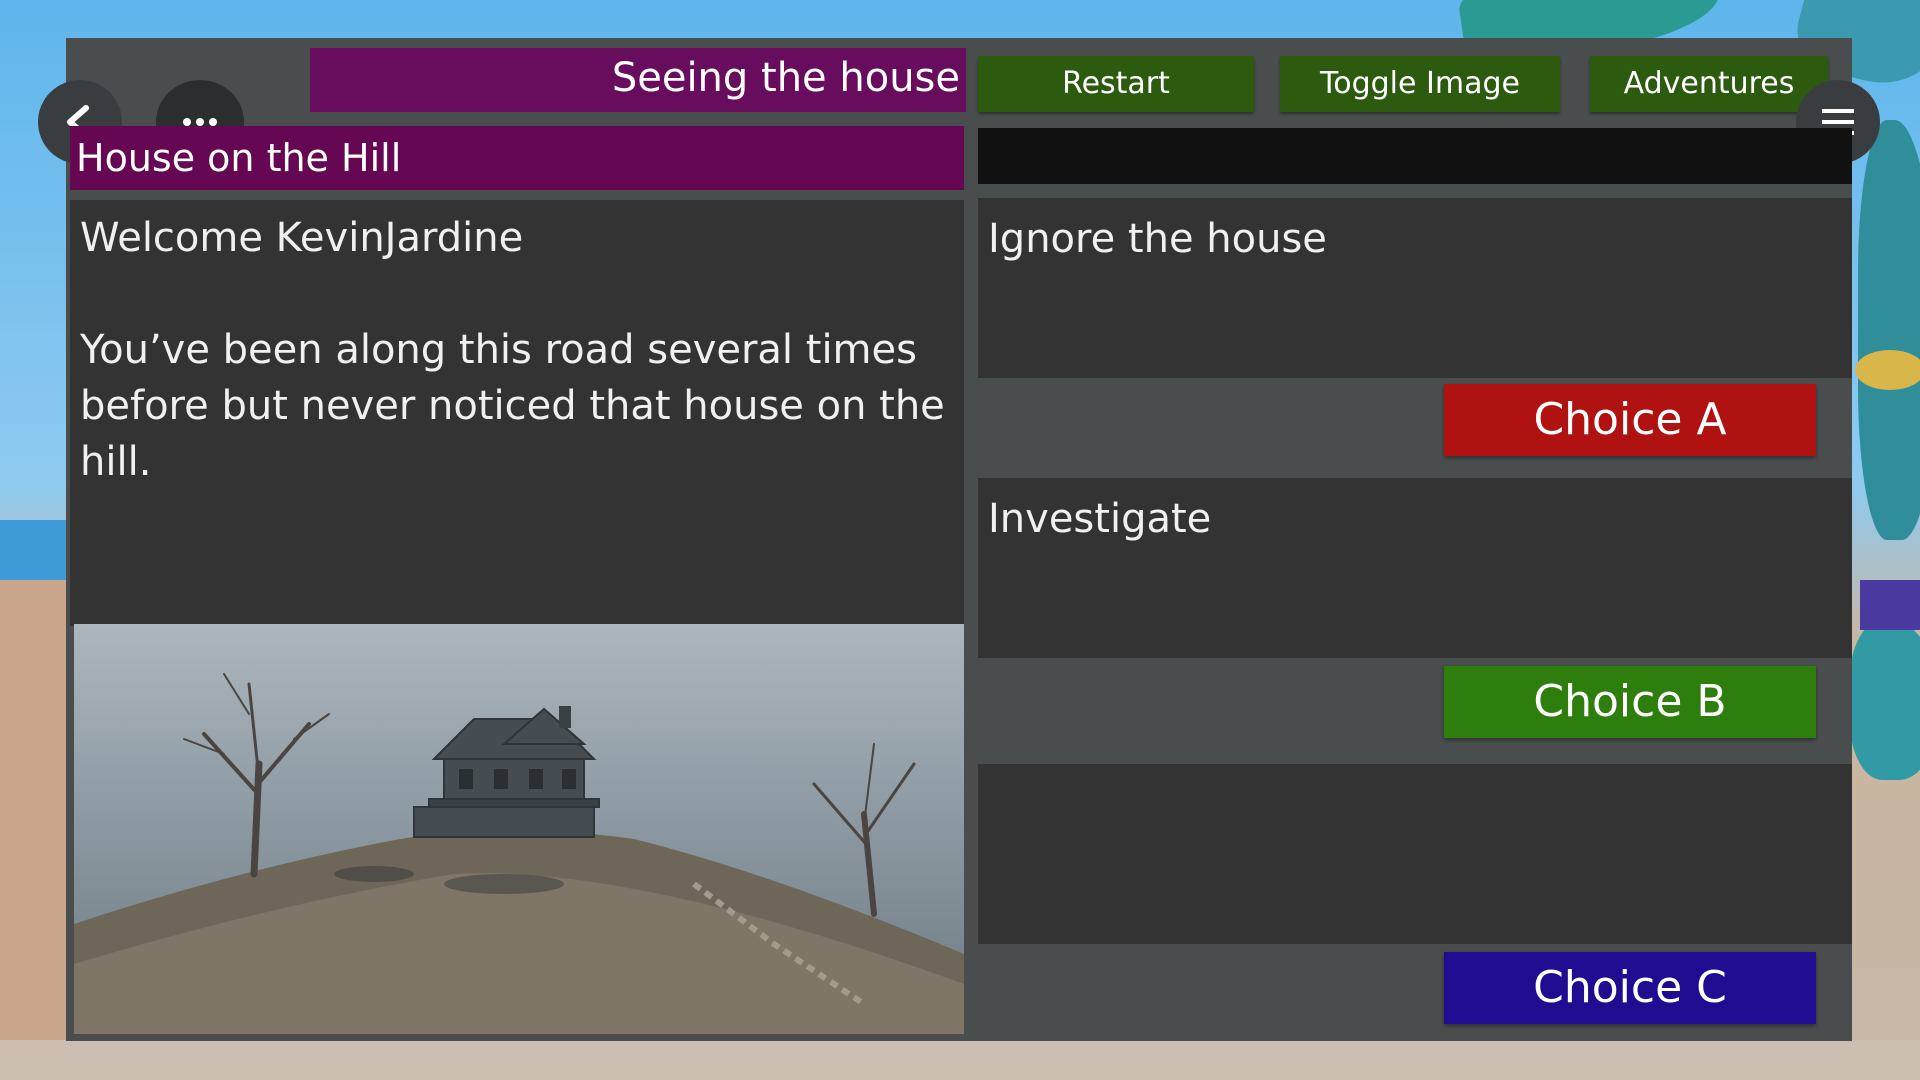 This screenshot has height=1080, width=1920. What do you see at coordinates (1415, 568) in the screenshot?
I see `choice-b-text: Investigate` at bounding box center [1415, 568].